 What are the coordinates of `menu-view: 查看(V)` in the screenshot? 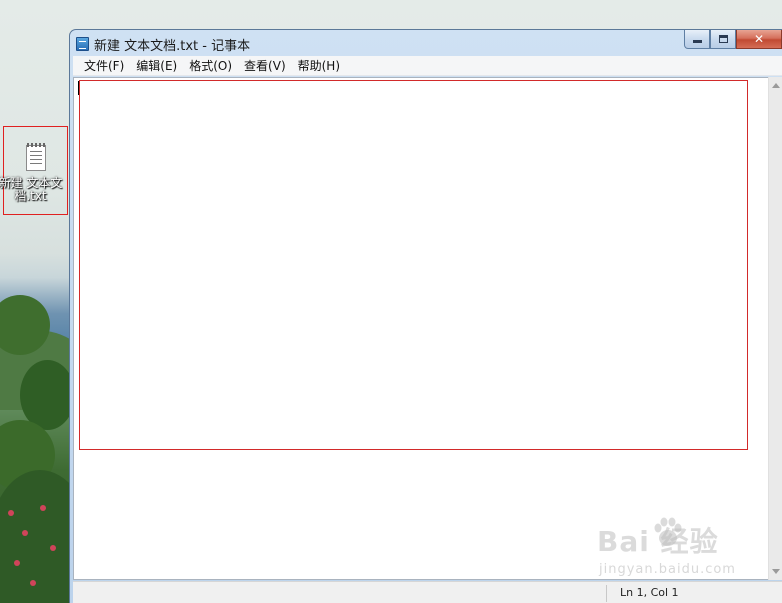 It's located at (265, 66).